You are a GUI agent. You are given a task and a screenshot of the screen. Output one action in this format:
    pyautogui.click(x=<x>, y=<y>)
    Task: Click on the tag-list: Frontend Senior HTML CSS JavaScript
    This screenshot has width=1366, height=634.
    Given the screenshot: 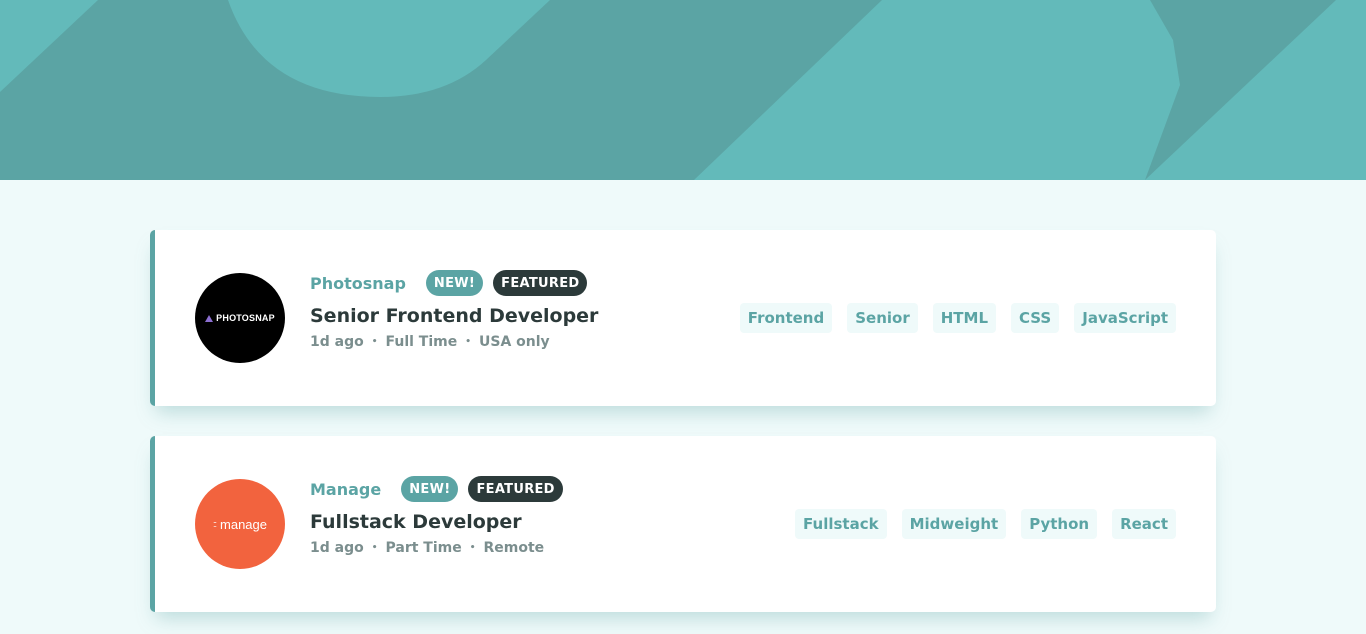 What is the action you would take?
    pyautogui.click(x=950, y=318)
    